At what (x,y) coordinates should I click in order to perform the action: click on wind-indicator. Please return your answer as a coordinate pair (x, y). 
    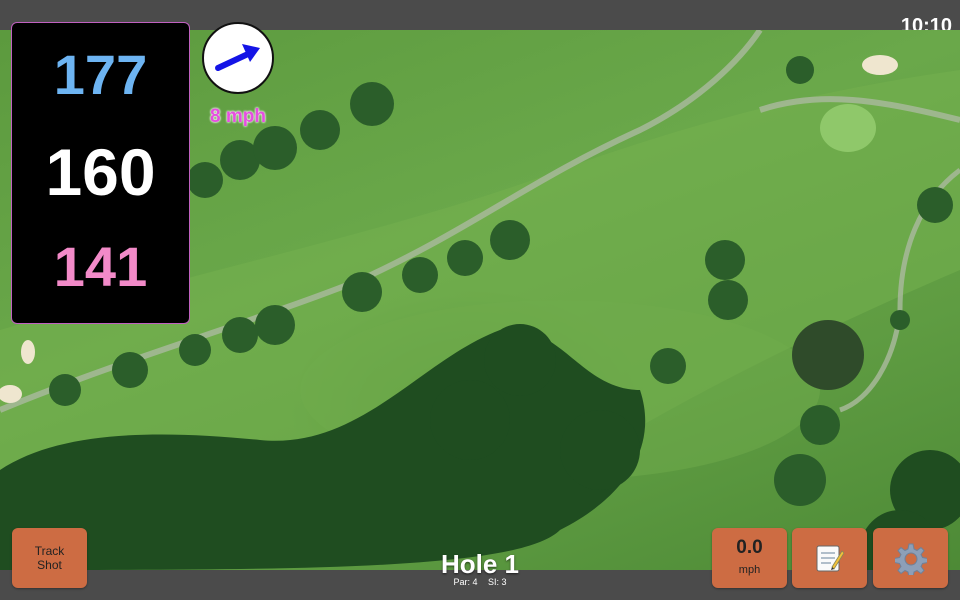
    Looking at the image, I should click on (238, 58).